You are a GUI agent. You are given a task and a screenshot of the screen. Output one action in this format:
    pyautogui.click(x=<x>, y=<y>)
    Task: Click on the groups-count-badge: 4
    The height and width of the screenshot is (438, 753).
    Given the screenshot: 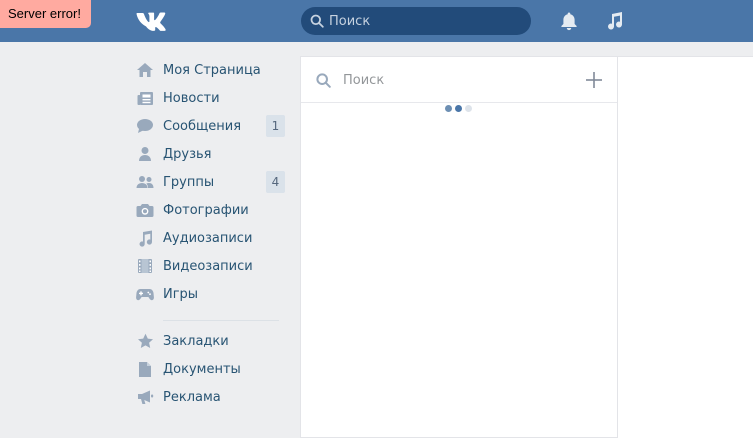 What is the action you would take?
    pyautogui.click(x=275, y=182)
    